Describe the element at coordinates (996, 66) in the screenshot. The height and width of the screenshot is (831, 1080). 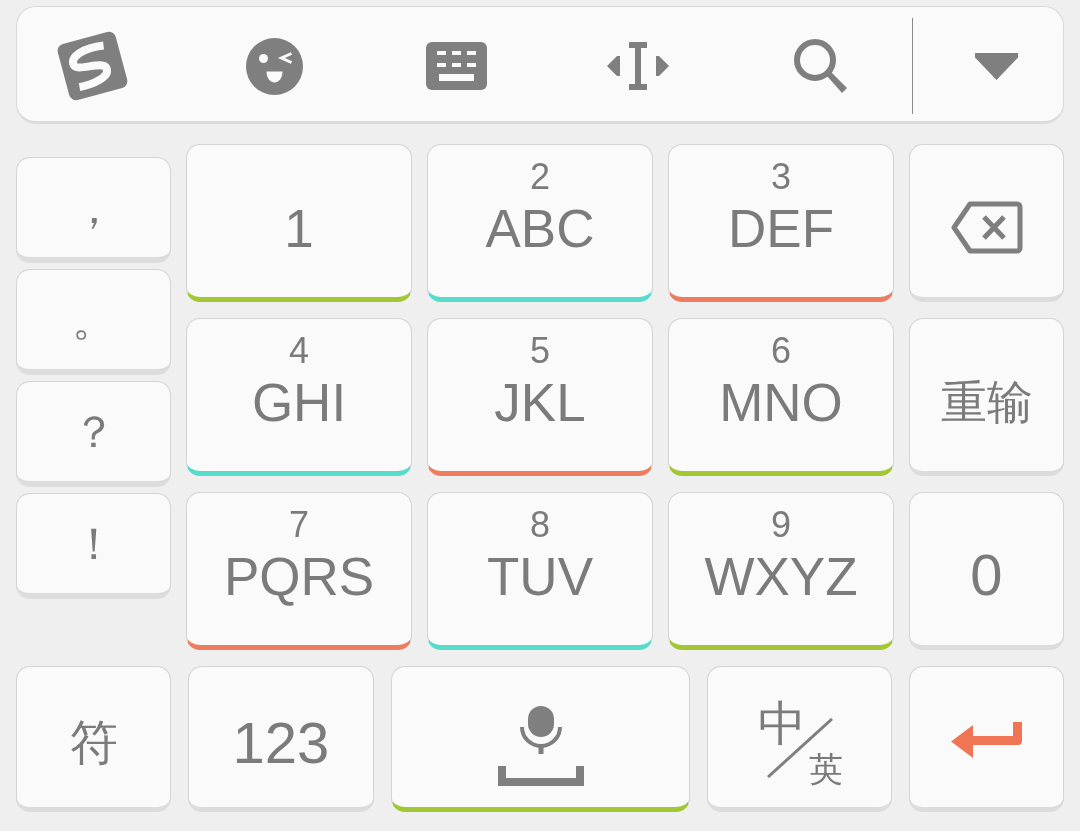
I see `caret-down-icon` at that location.